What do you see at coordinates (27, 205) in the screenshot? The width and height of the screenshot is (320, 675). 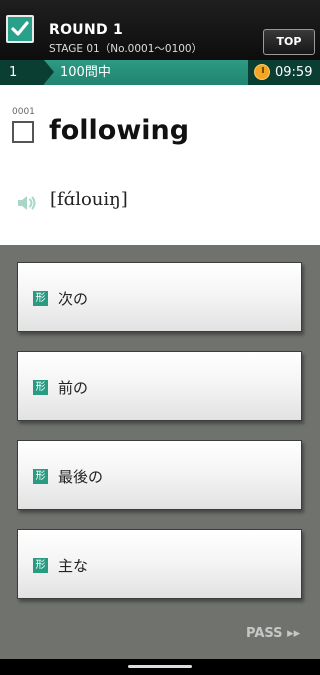 I see `speaker-icon` at bounding box center [27, 205].